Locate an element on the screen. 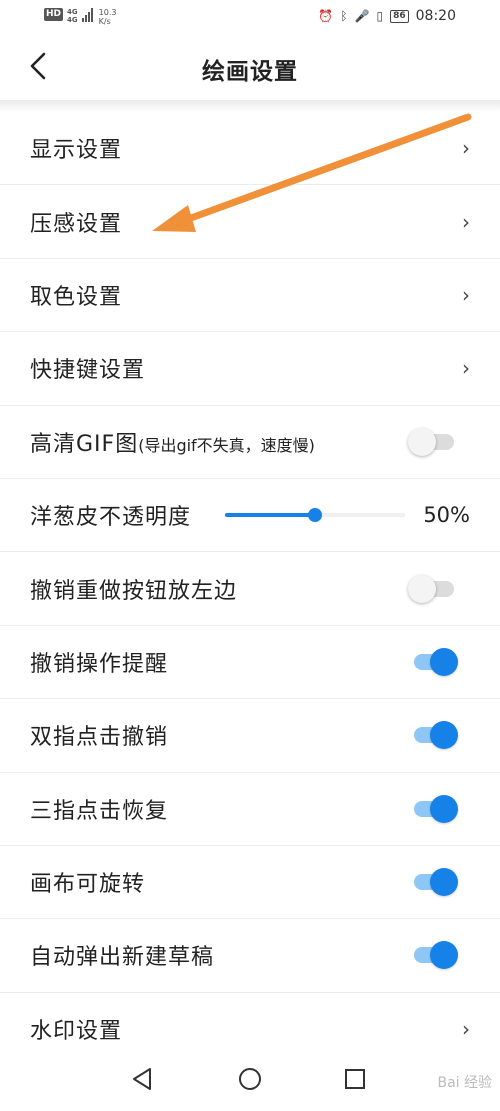  setting-undo-left: 撤销重做按钮放左边 is located at coordinates (250, 589).